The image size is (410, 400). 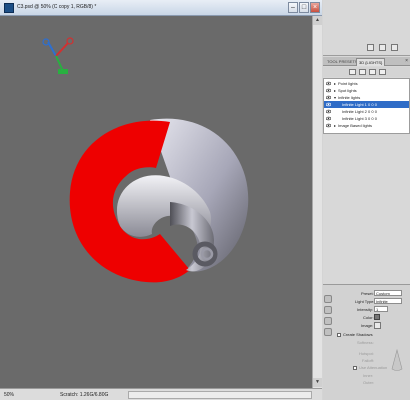 I want to click on list-item: ▾ Infinite lights, so click(x=366, y=97).